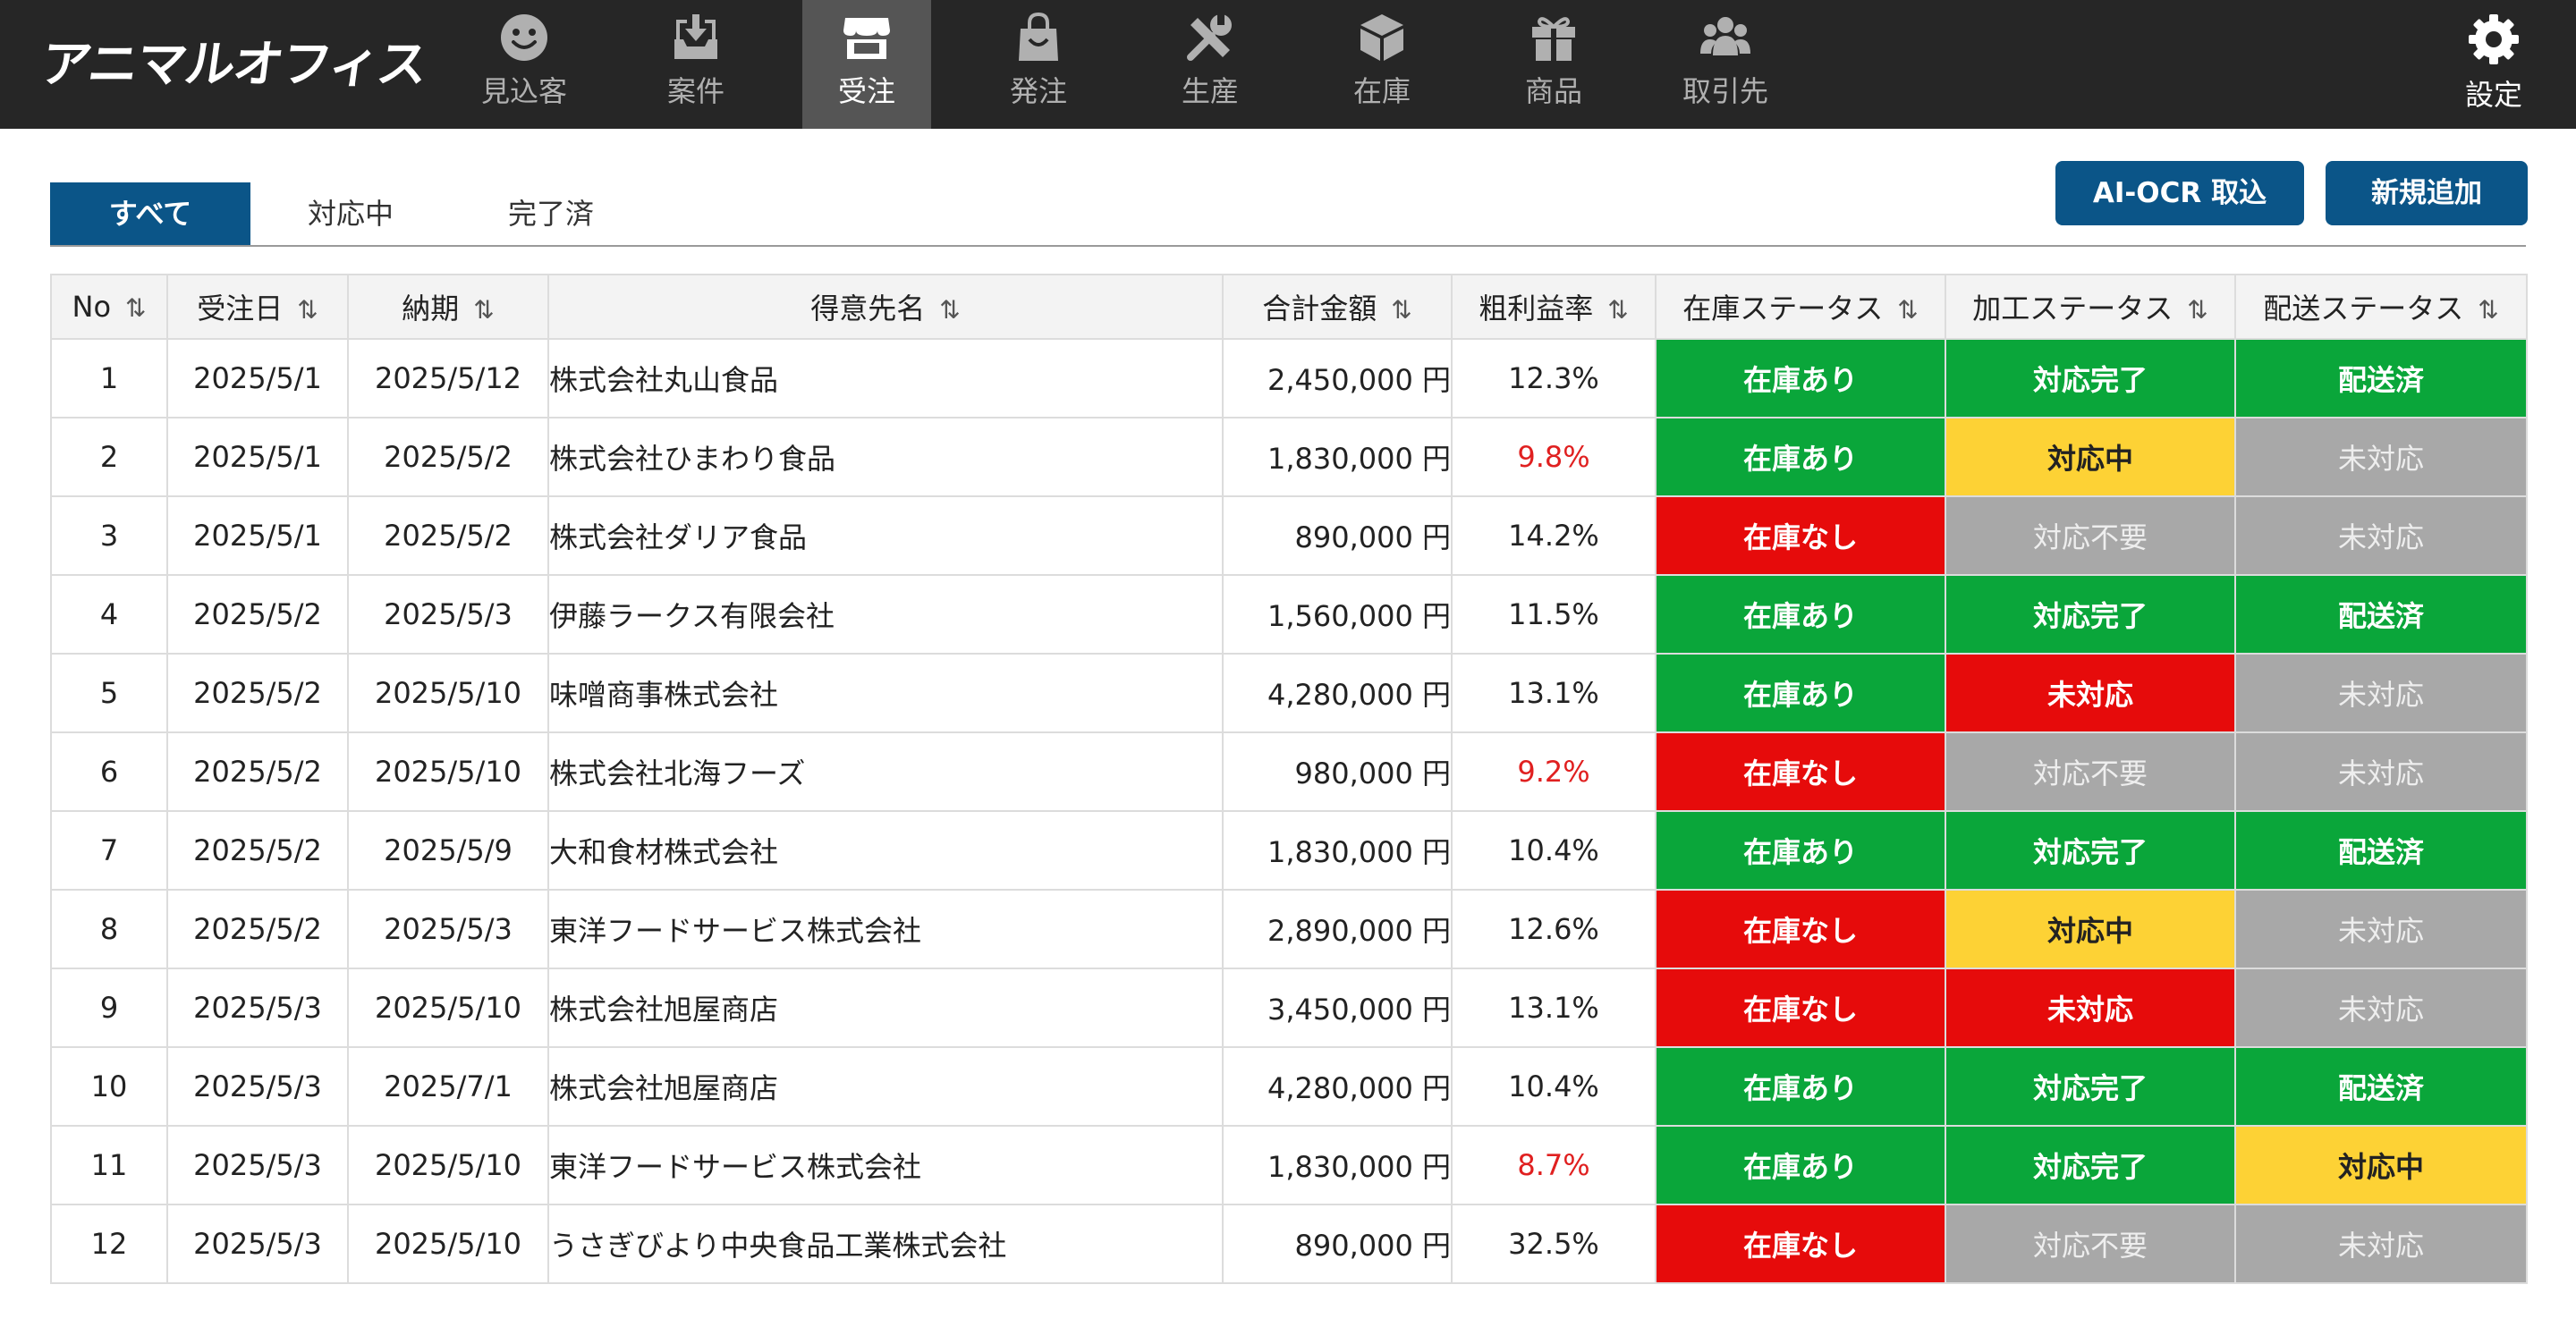  I want to click on cell-customer-name: 味噌商事株式会社, so click(885, 693).